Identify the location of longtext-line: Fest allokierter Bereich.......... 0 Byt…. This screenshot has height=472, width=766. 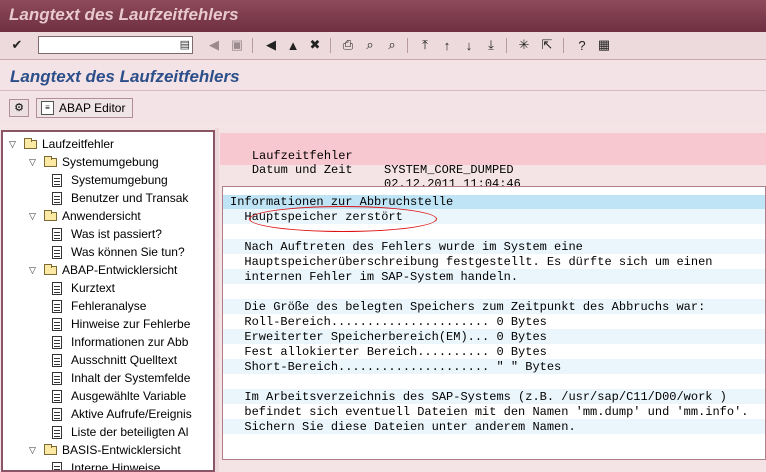
(388, 352).